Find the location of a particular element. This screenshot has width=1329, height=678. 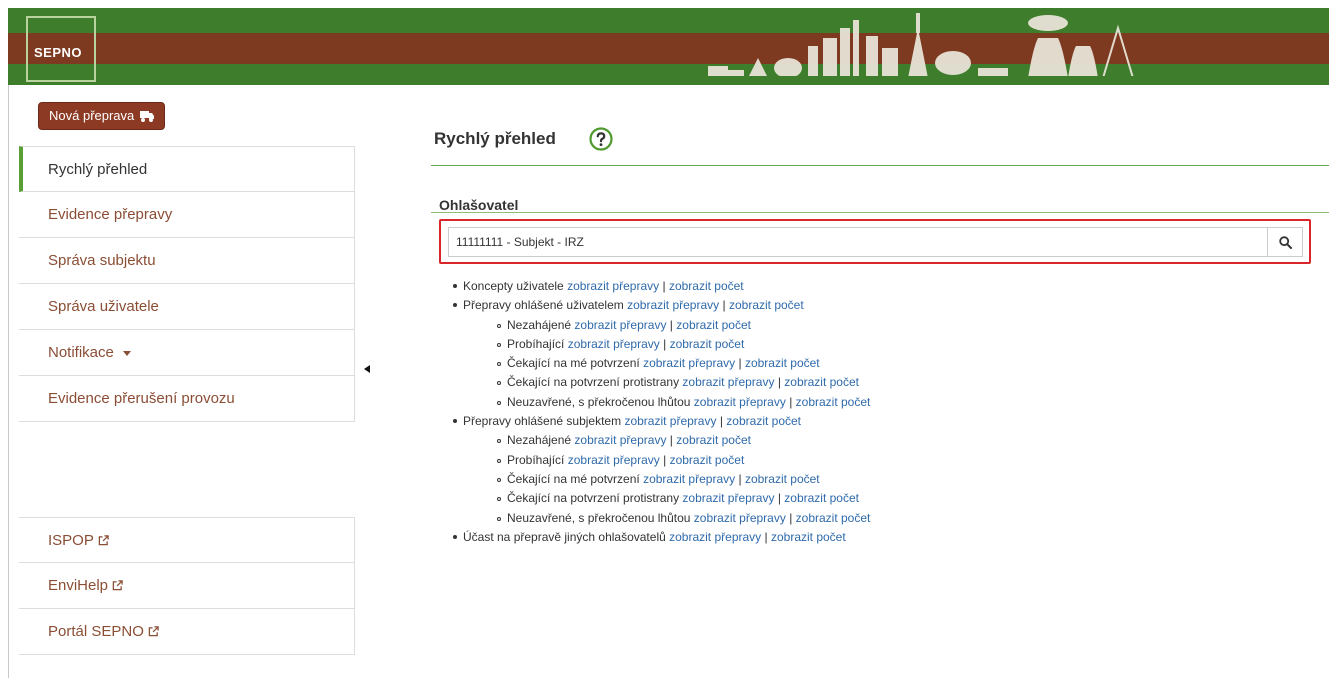

sidebar-item-transport-records: Evidence přepravy is located at coordinates (187, 215).